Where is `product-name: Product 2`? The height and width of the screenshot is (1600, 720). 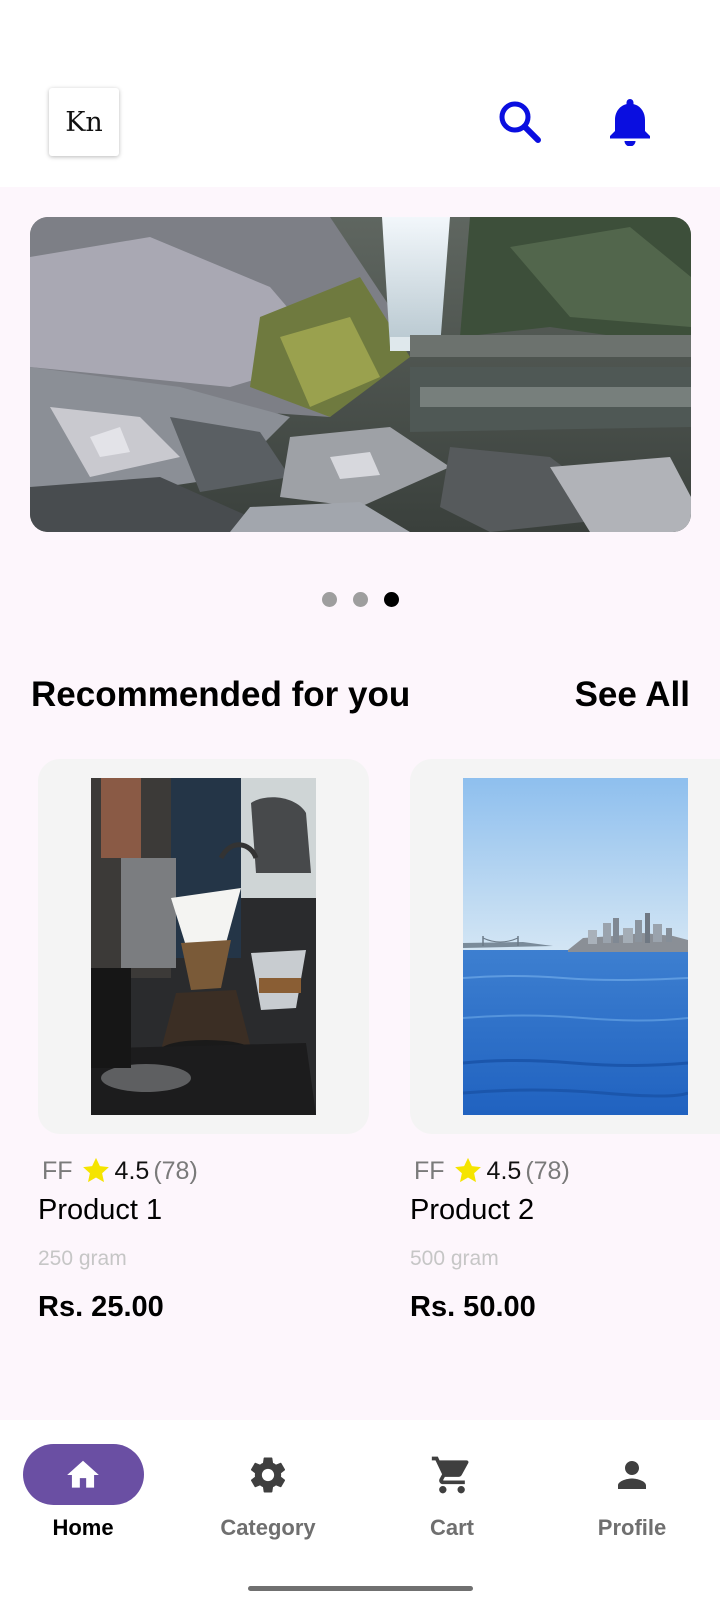 product-name: Product 2 is located at coordinates (472, 1210).